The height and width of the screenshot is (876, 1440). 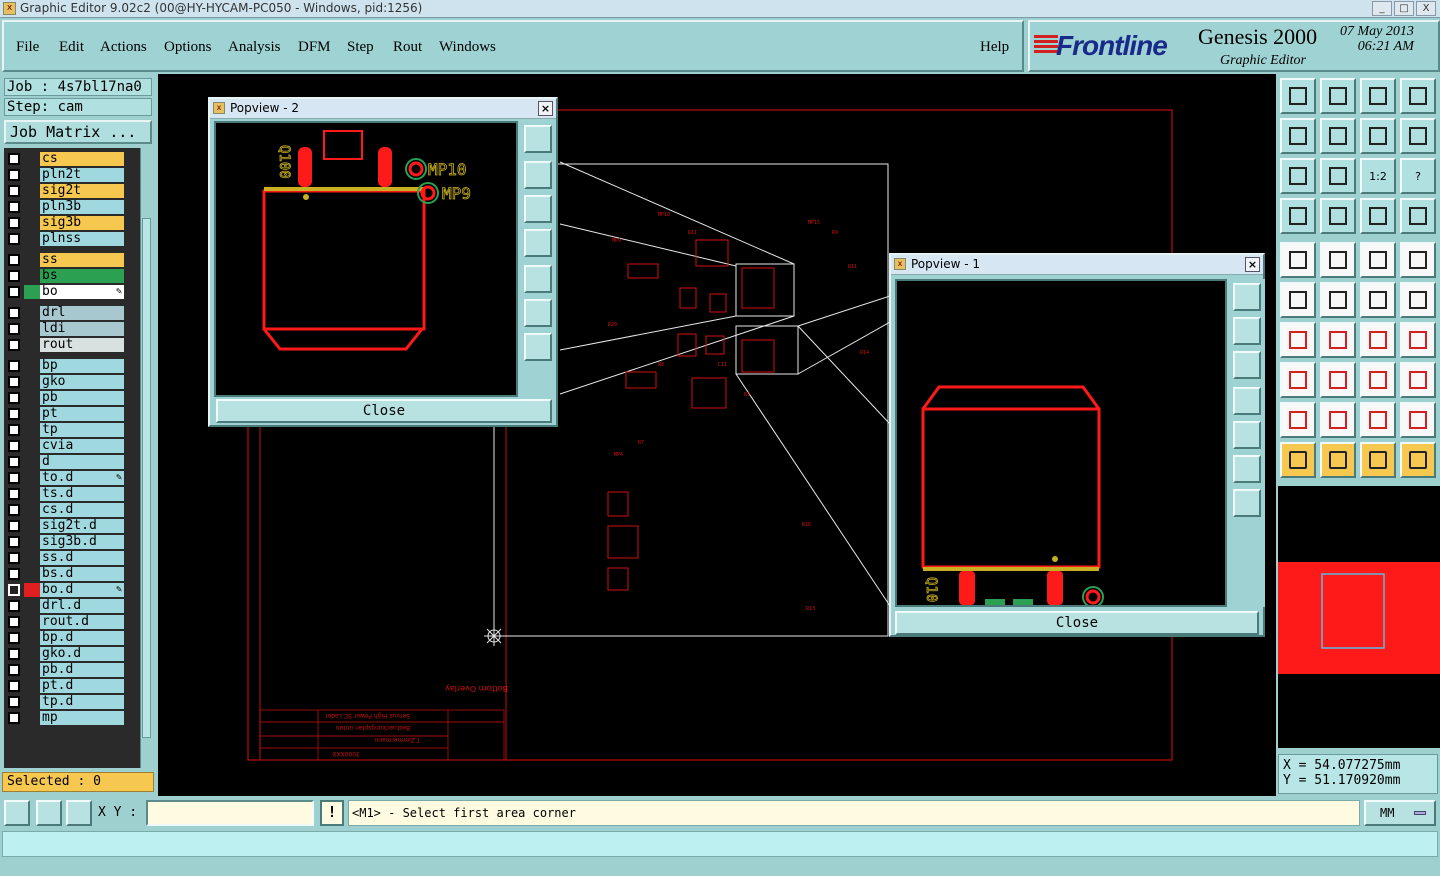 What do you see at coordinates (1338, 216) in the screenshot?
I see `grid-icon` at bounding box center [1338, 216].